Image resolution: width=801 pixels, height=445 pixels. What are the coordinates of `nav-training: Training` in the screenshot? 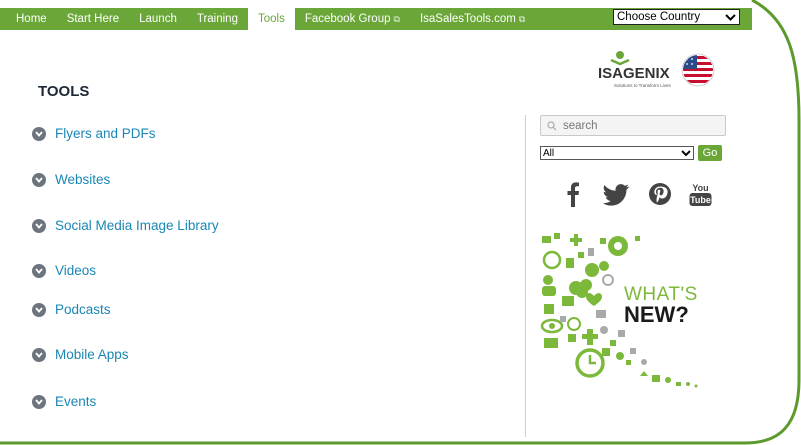 It's located at (217, 19).